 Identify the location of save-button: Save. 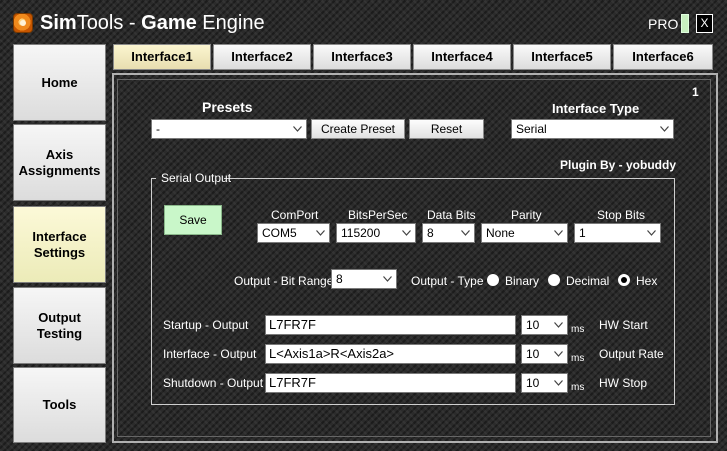
(193, 220).